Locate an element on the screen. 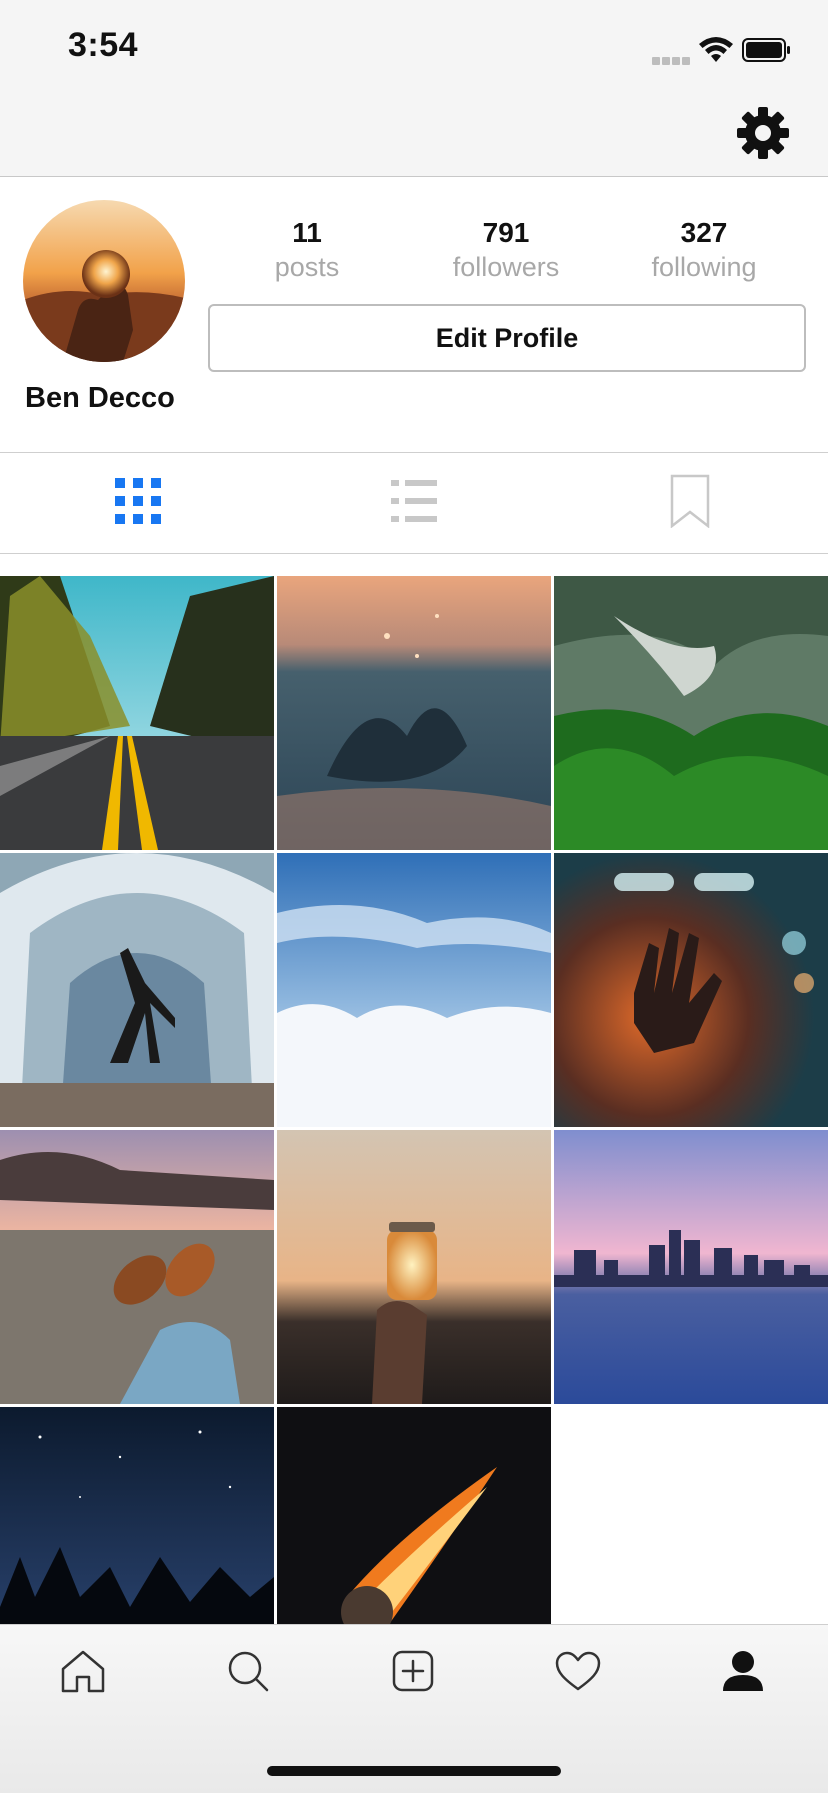  profile-name: Ben Decco is located at coordinates (100, 398).